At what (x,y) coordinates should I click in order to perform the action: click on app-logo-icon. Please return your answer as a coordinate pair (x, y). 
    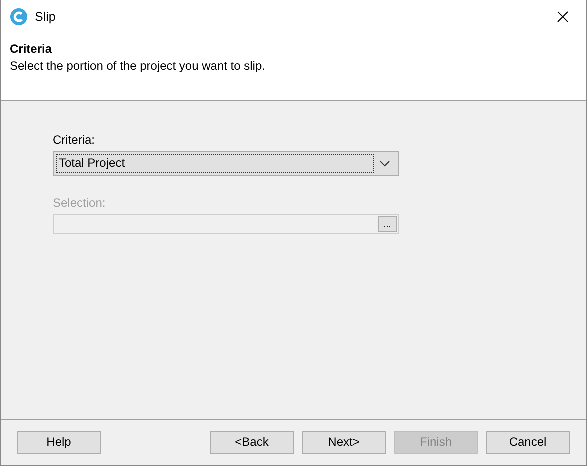
    Looking at the image, I should click on (19, 17).